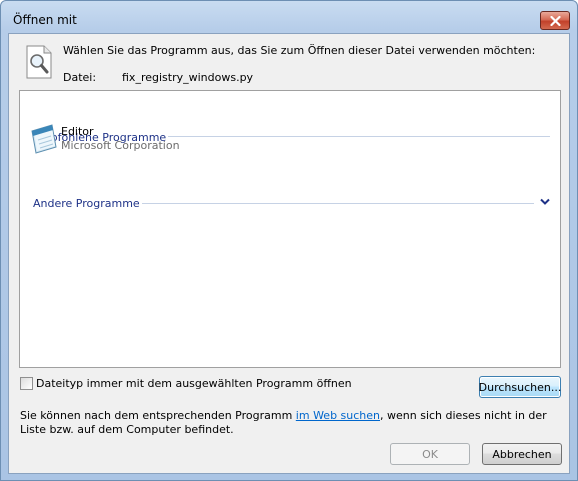  I want to click on file-label: Datei:, so click(80, 77).